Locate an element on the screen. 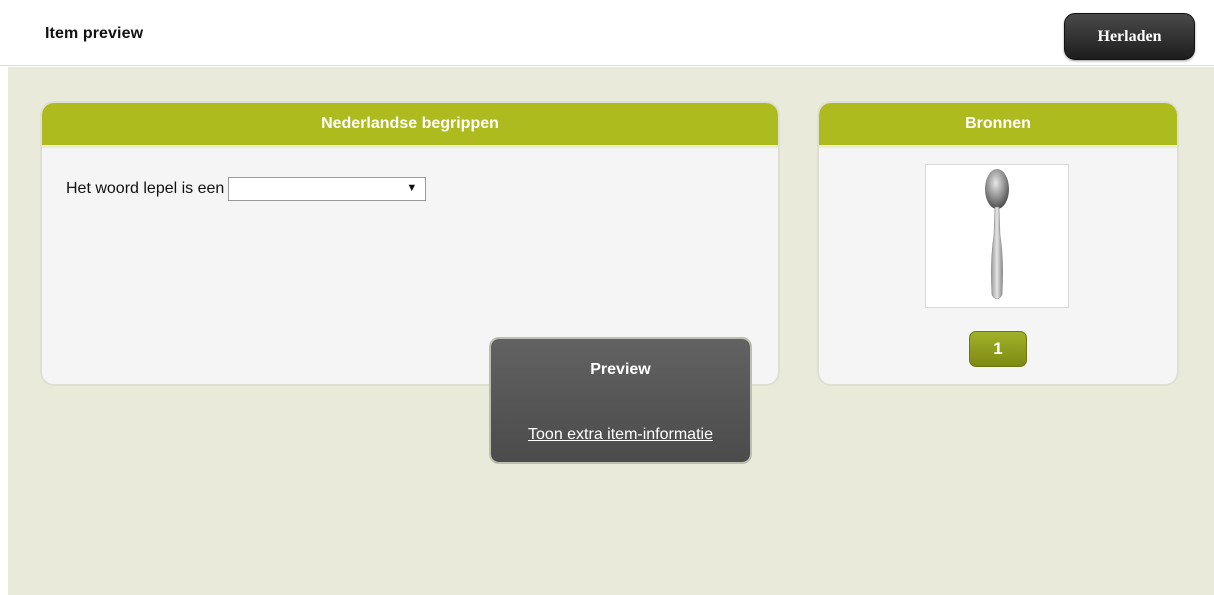 This screenshot has width=1214, height=595. reload-button: Herladen is located at coordinates (1129, 36).